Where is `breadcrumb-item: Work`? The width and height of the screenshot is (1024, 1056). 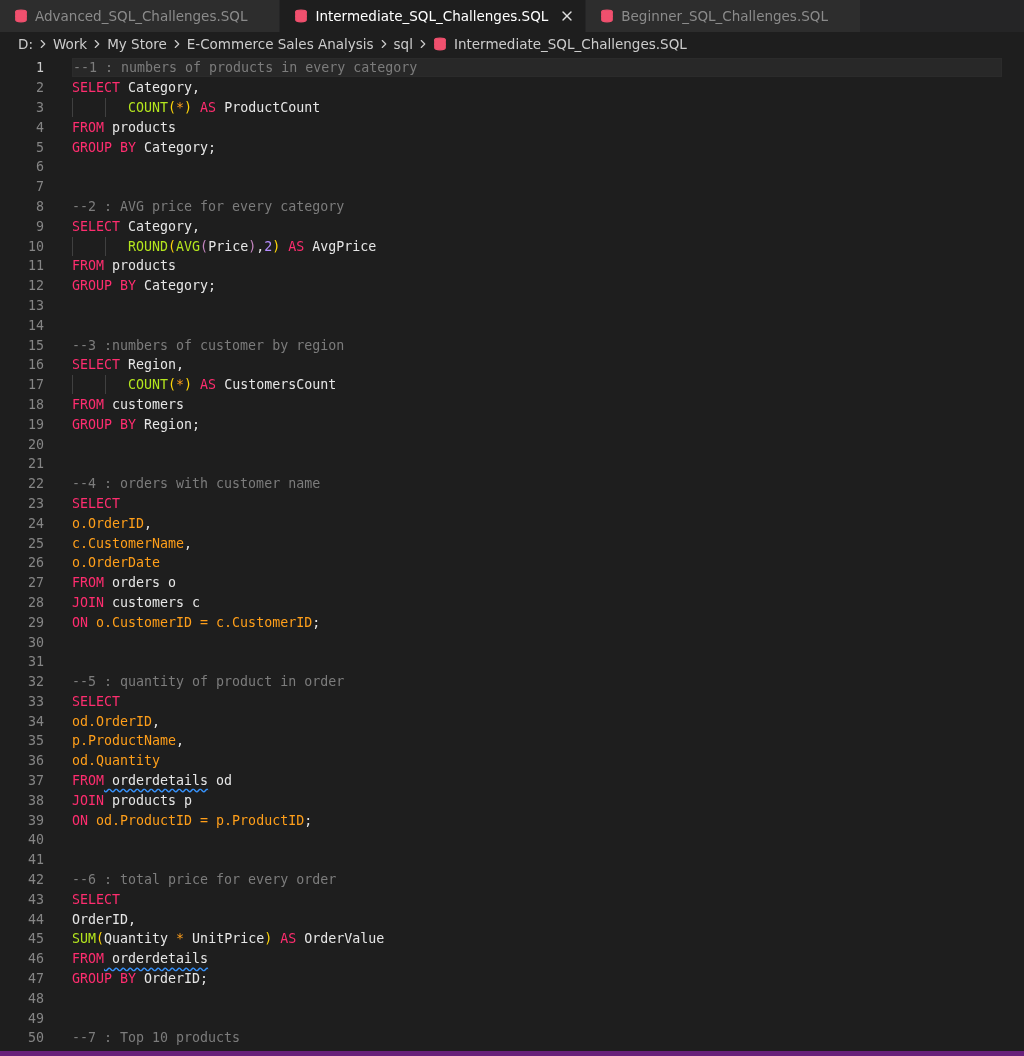 breadcrumb-item: Work is located at coordinates (70, 44).